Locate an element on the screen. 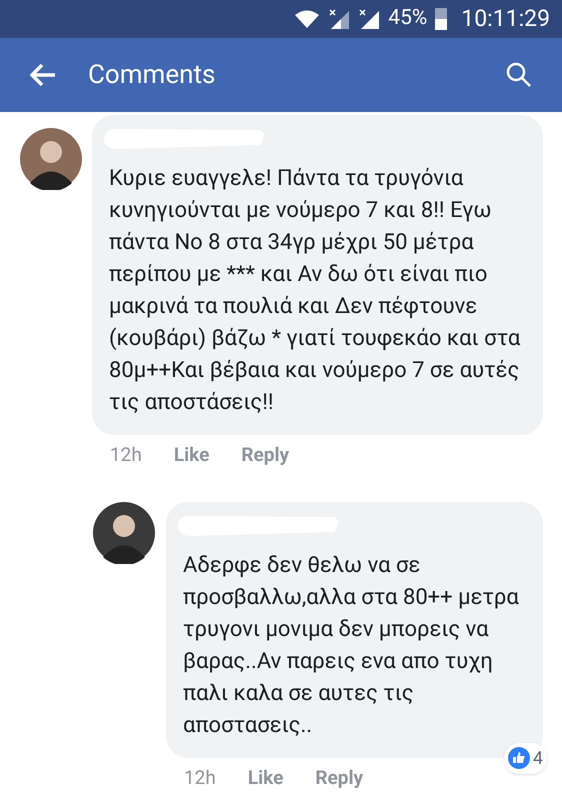 The height and width of the screenshot is (800, 562). thumbs-up-icon is located at coordinates (519, 758).